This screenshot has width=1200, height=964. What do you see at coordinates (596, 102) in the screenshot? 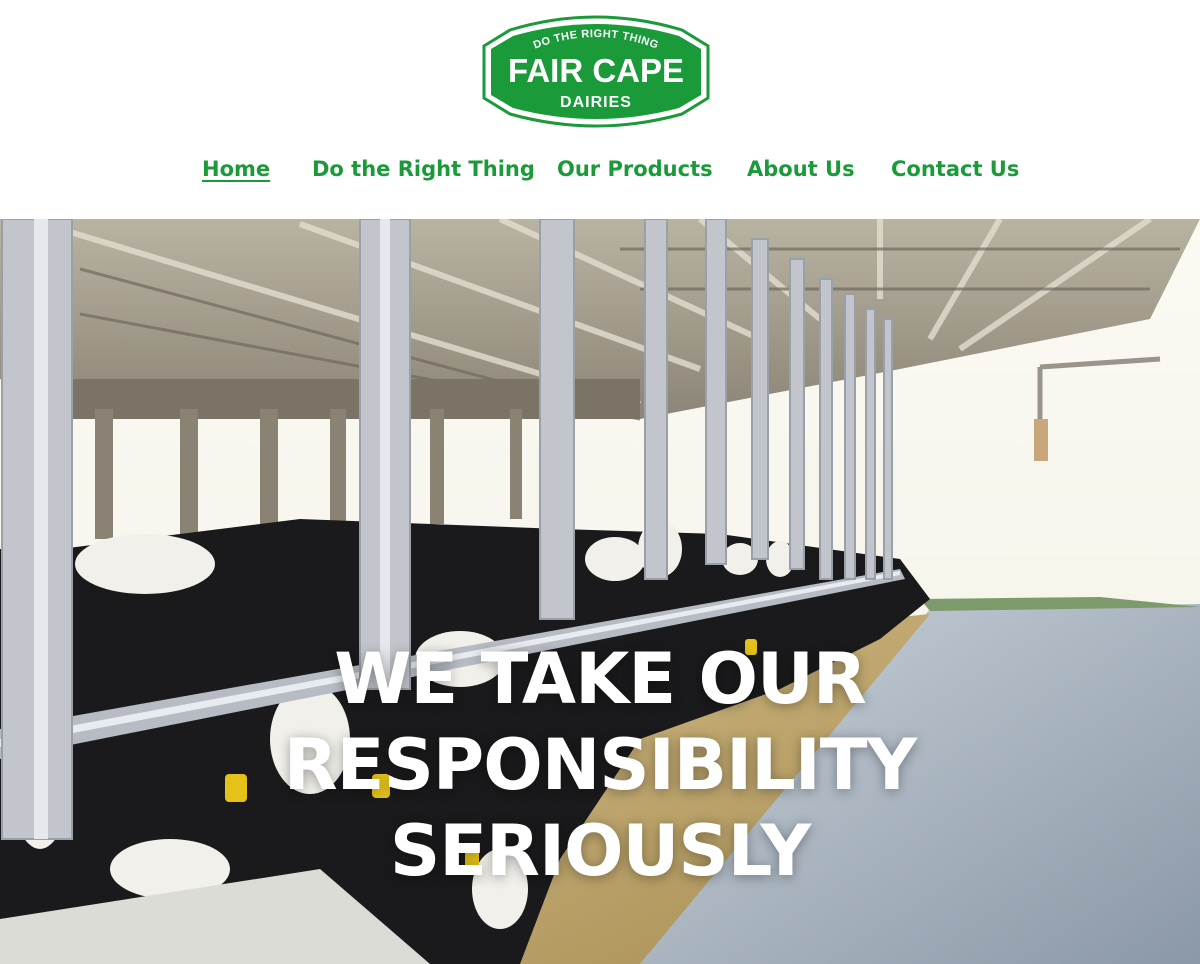
I see `logo-sub: DAIRIES` at bounding box center [596, 102].